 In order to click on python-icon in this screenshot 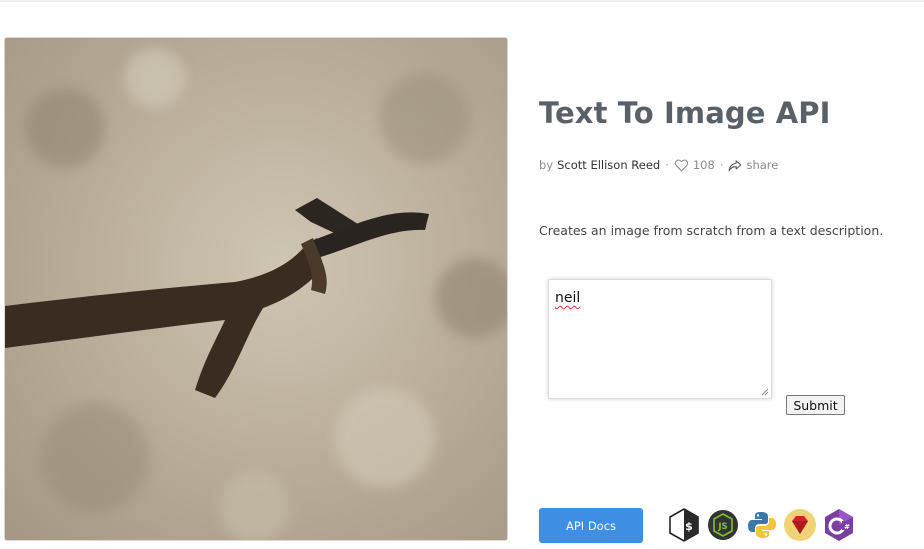, I will do `click(762, 525)`.